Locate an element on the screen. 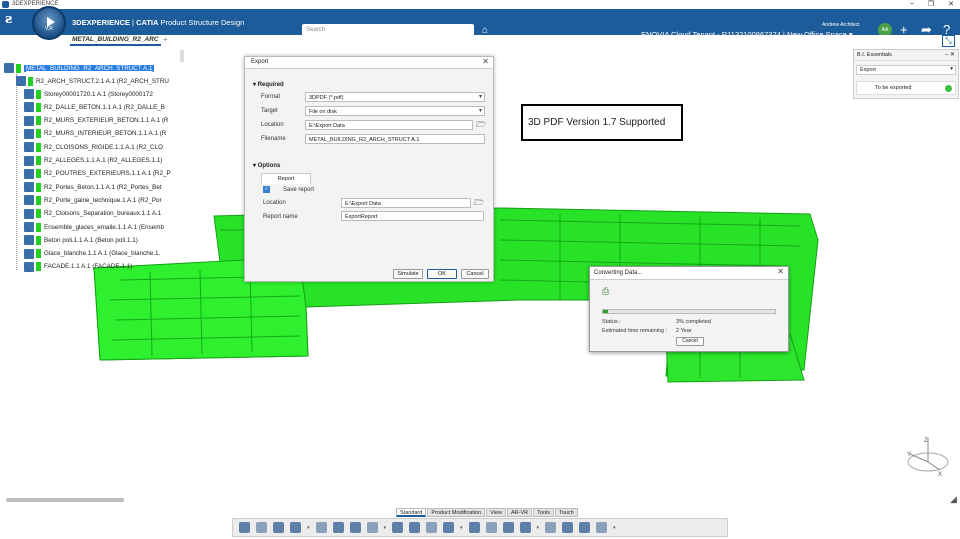  action-bar: ▾ ▾ ▾ ▾ ▾ is located at coordinates (480, 527).